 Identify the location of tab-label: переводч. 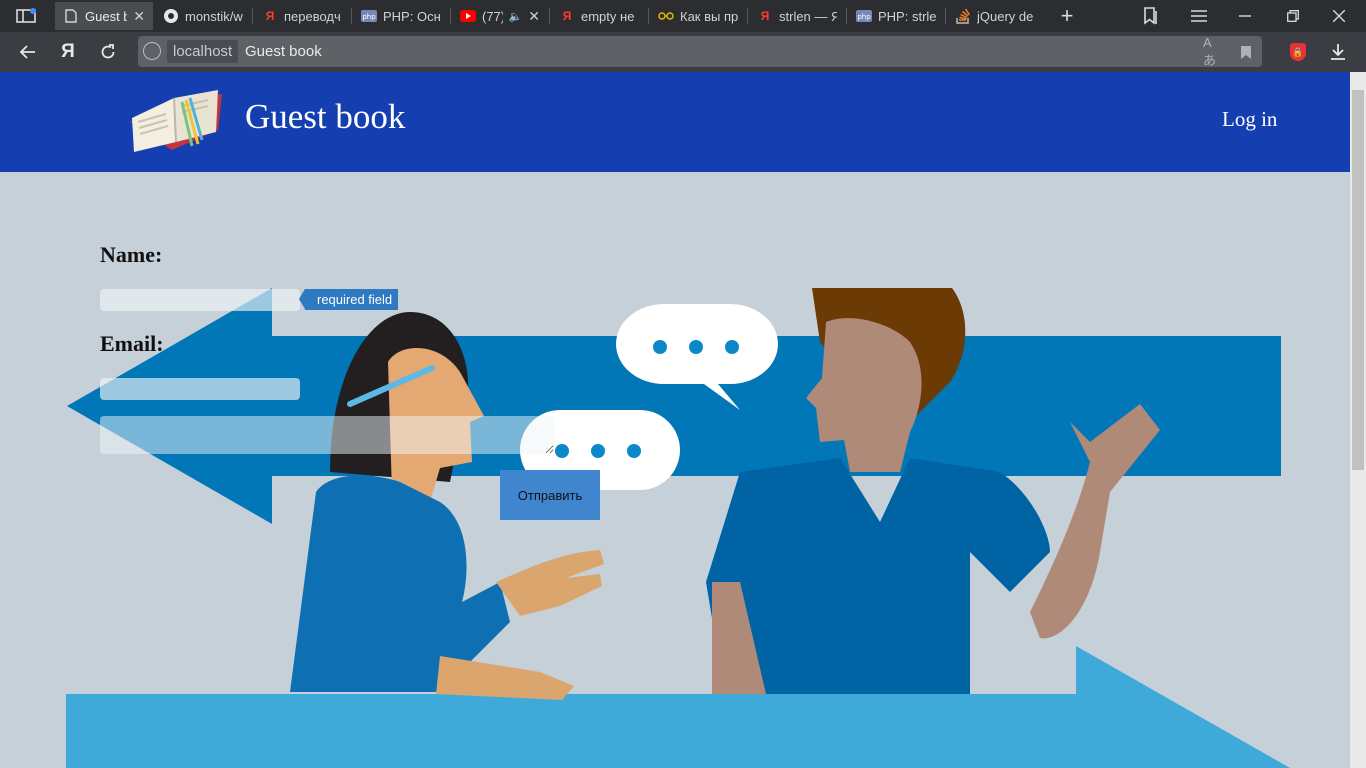
(312, 16).